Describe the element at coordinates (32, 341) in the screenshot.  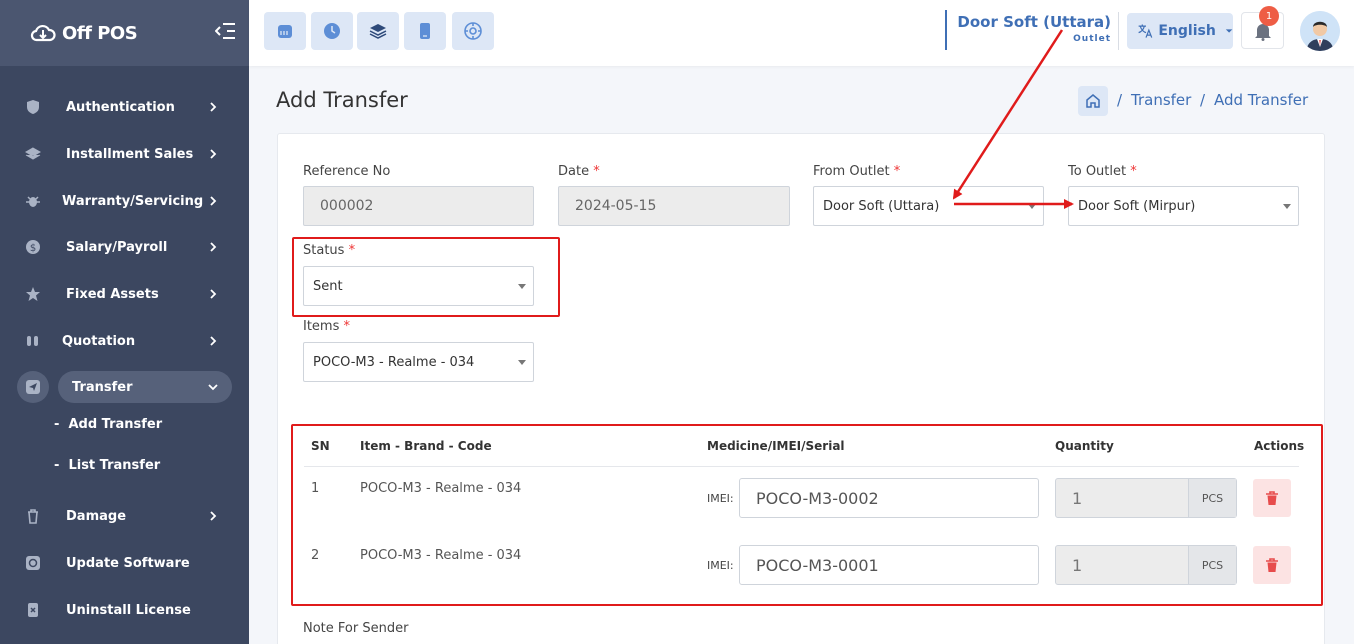
I see `quote-icon` at that location.